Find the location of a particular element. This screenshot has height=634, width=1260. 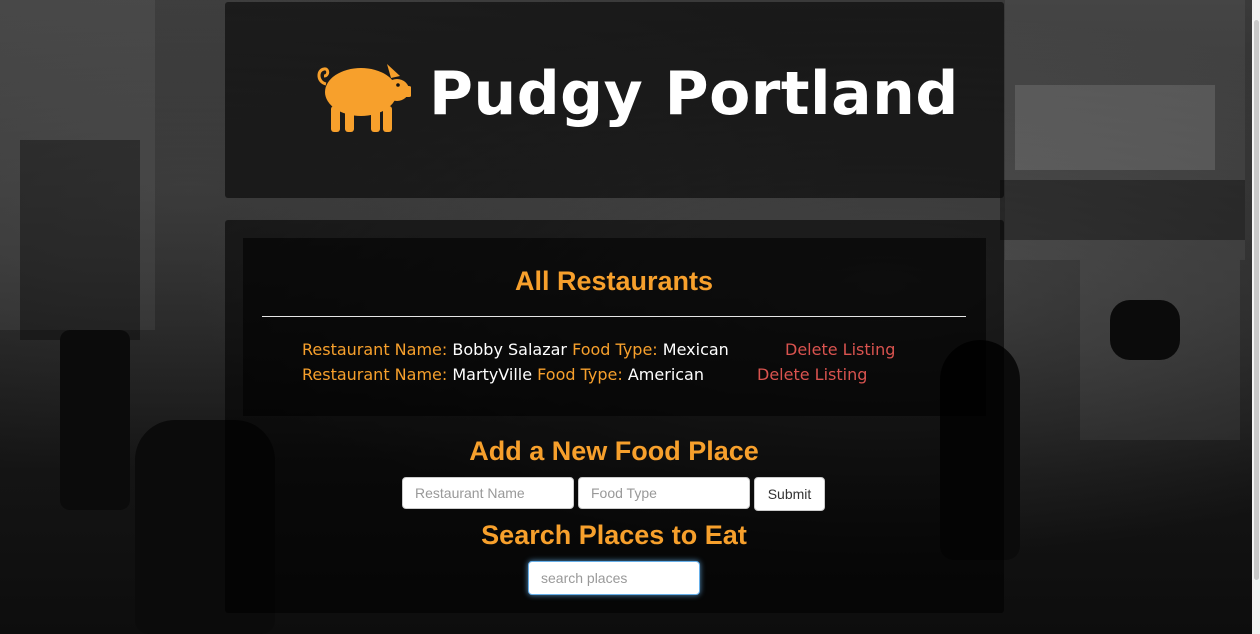

scrollbar-thumb is located at coordinates (1256, 300).